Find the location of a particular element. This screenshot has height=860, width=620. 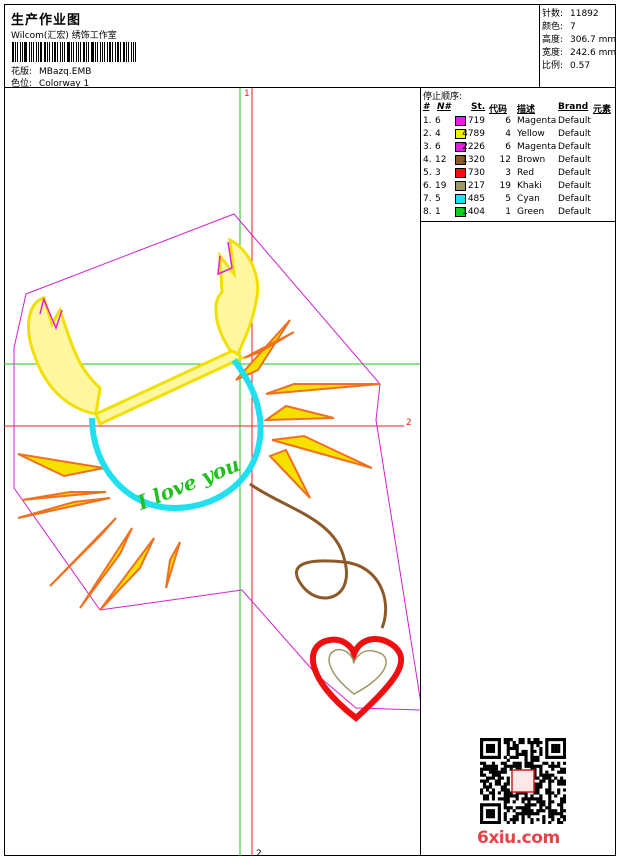

row-order: 8. is located at coordinates (427, 212).